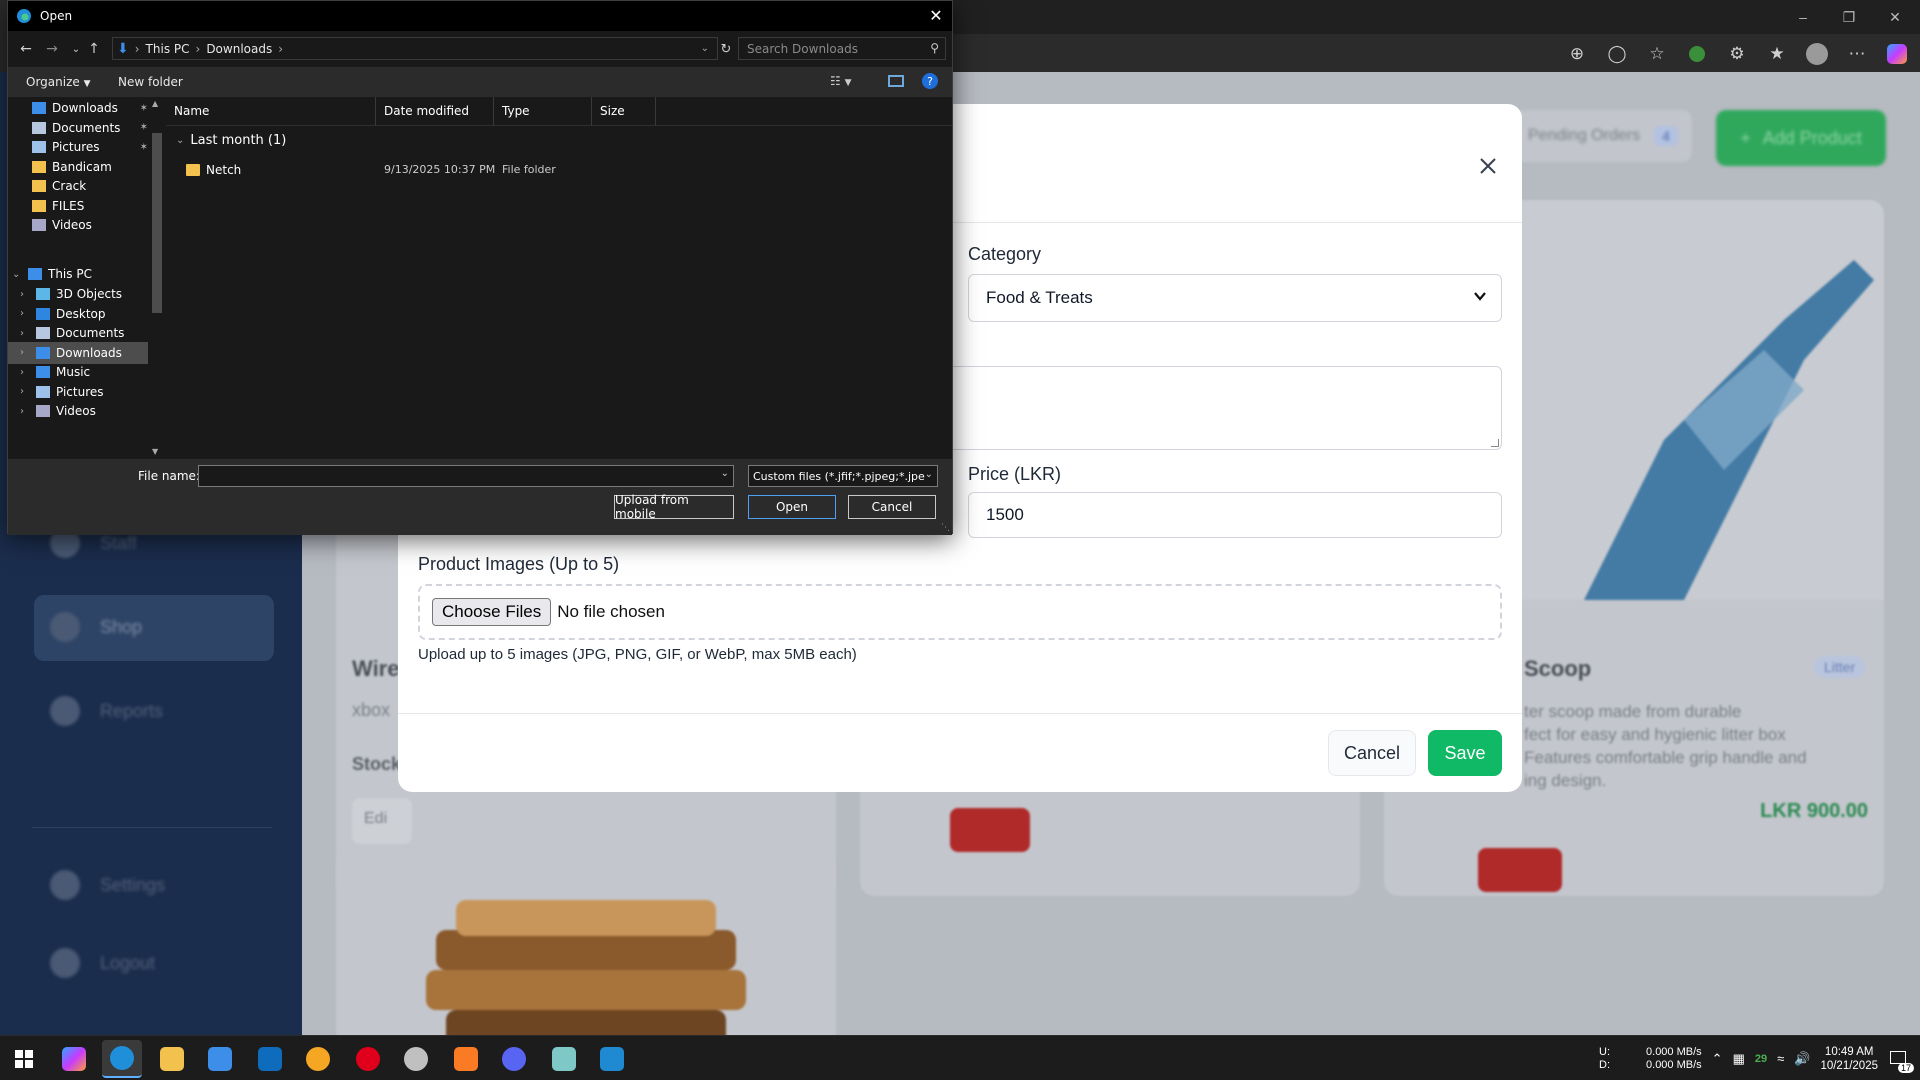 This screenshot has width=1920, height=1080. I want to click on upload-from-mobile-button: Upload from mobile, so click(674, 507).